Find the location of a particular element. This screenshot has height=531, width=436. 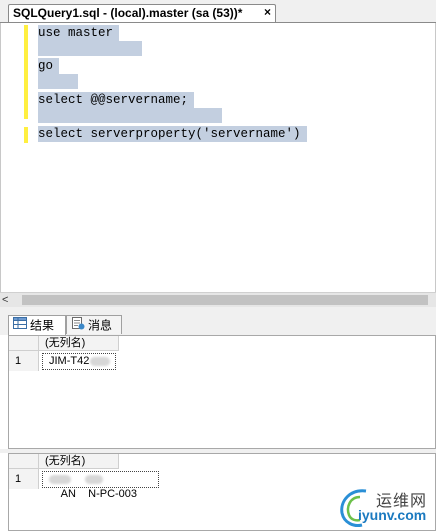

tab-messages: 消息 is located at coordinates (94, 324).